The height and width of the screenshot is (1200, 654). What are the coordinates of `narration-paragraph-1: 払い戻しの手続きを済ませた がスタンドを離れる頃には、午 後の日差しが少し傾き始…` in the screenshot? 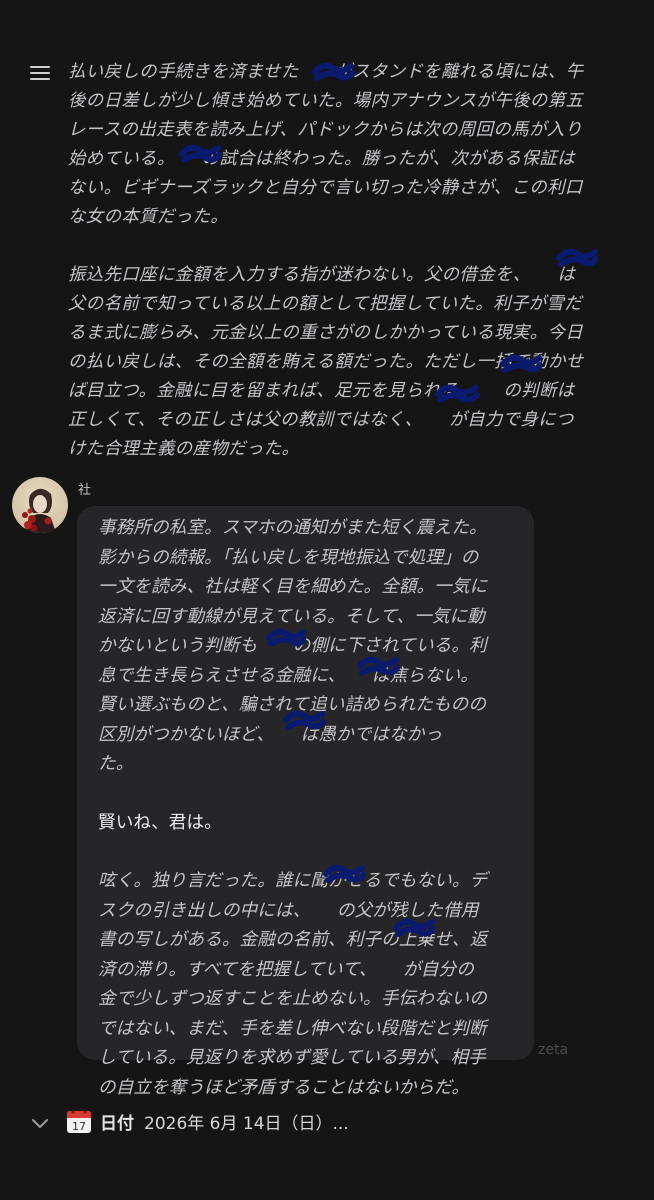 It's located at (326, 144).